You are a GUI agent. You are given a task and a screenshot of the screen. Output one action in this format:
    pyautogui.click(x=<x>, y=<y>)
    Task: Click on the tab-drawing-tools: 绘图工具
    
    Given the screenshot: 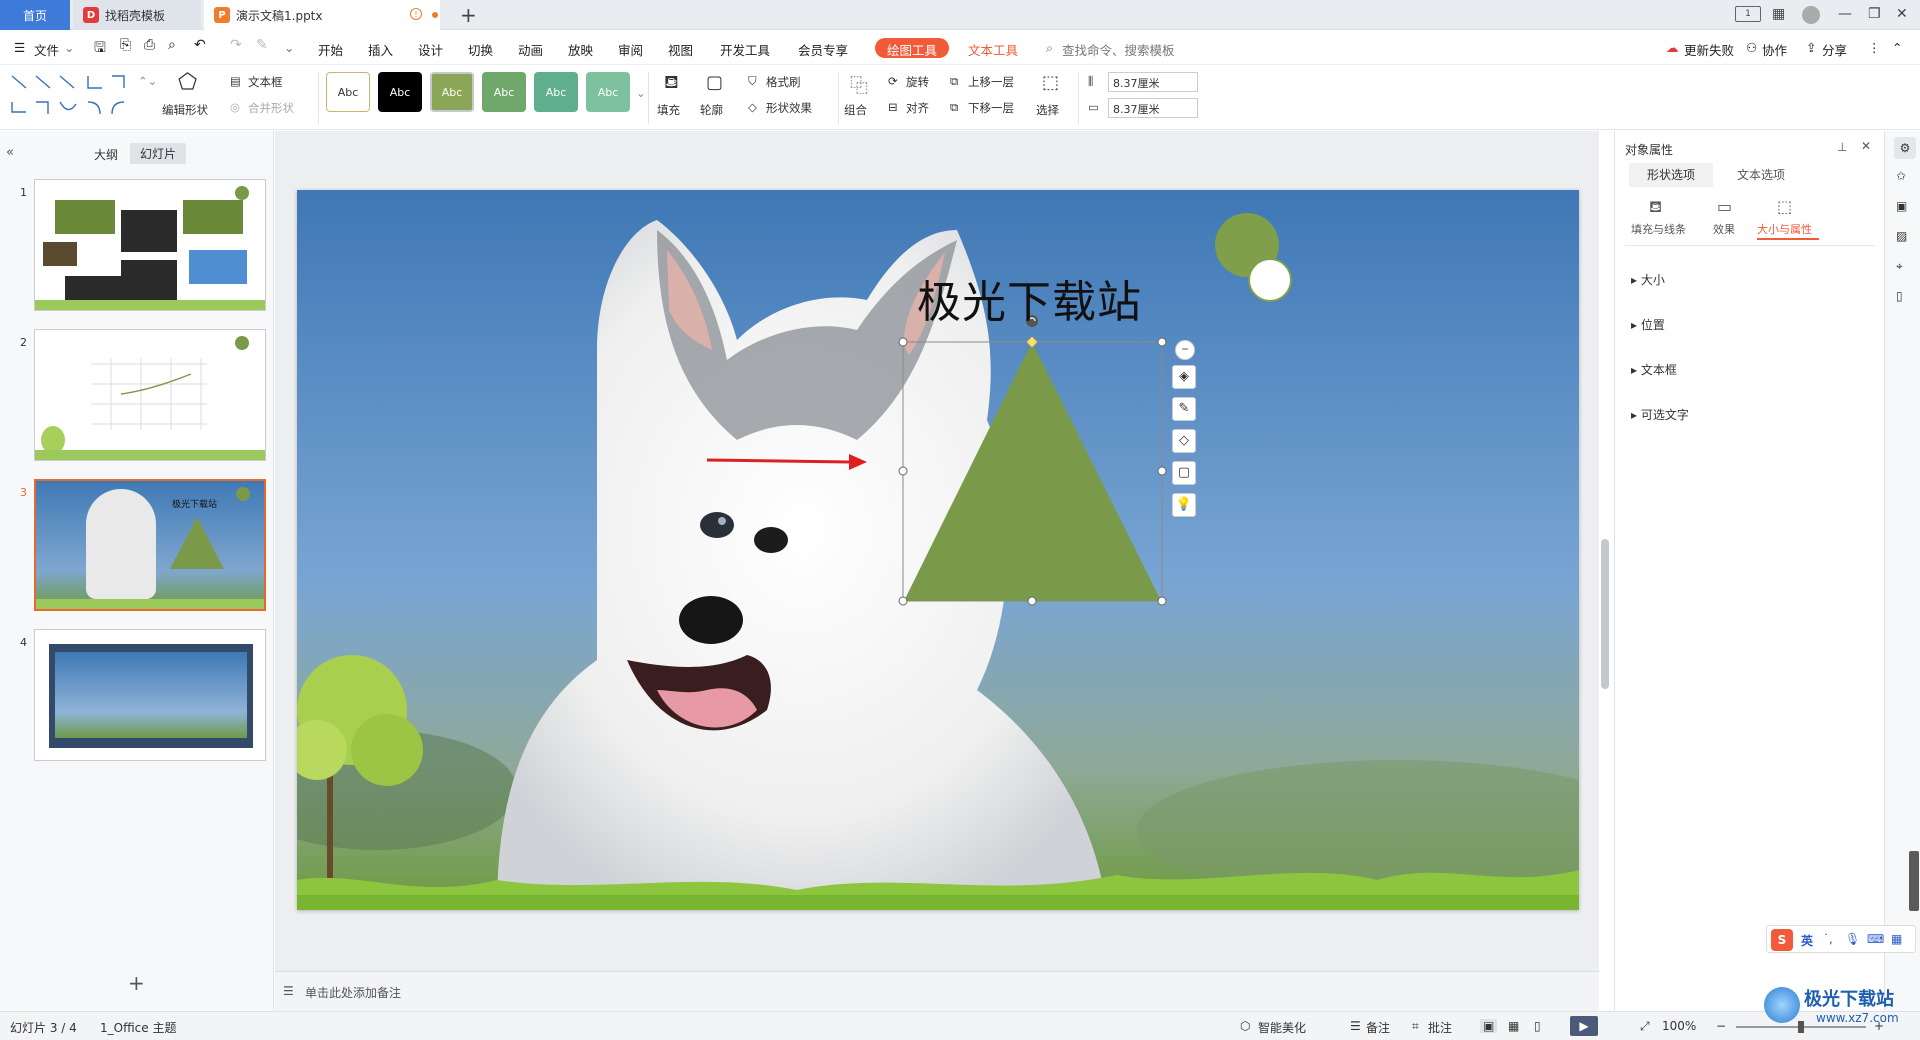 What is the action you would take?
    pyautogui.click(x=912, y=48)
    